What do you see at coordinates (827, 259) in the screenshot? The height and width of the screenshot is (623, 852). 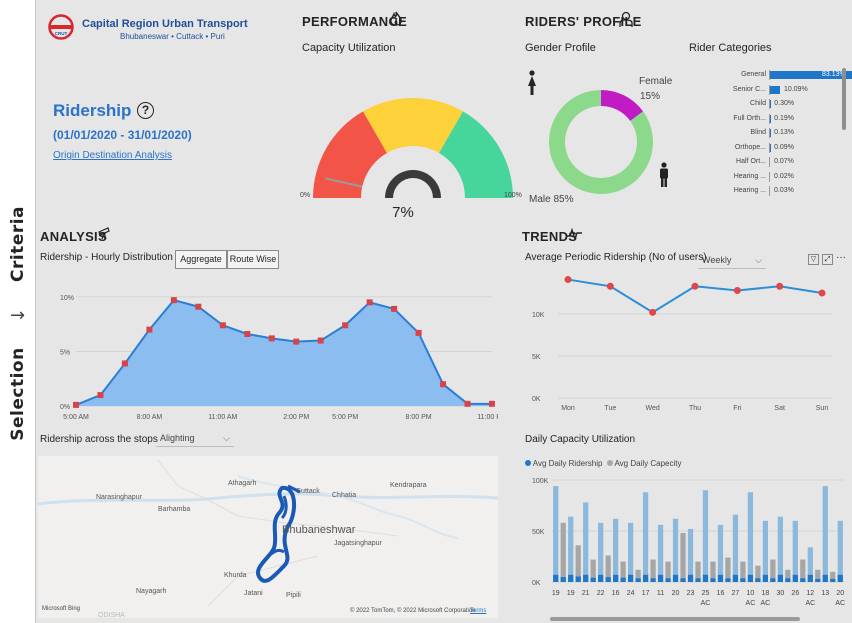 I see `focus-mode-icon: ⤢` at bounding box center [827, 259].